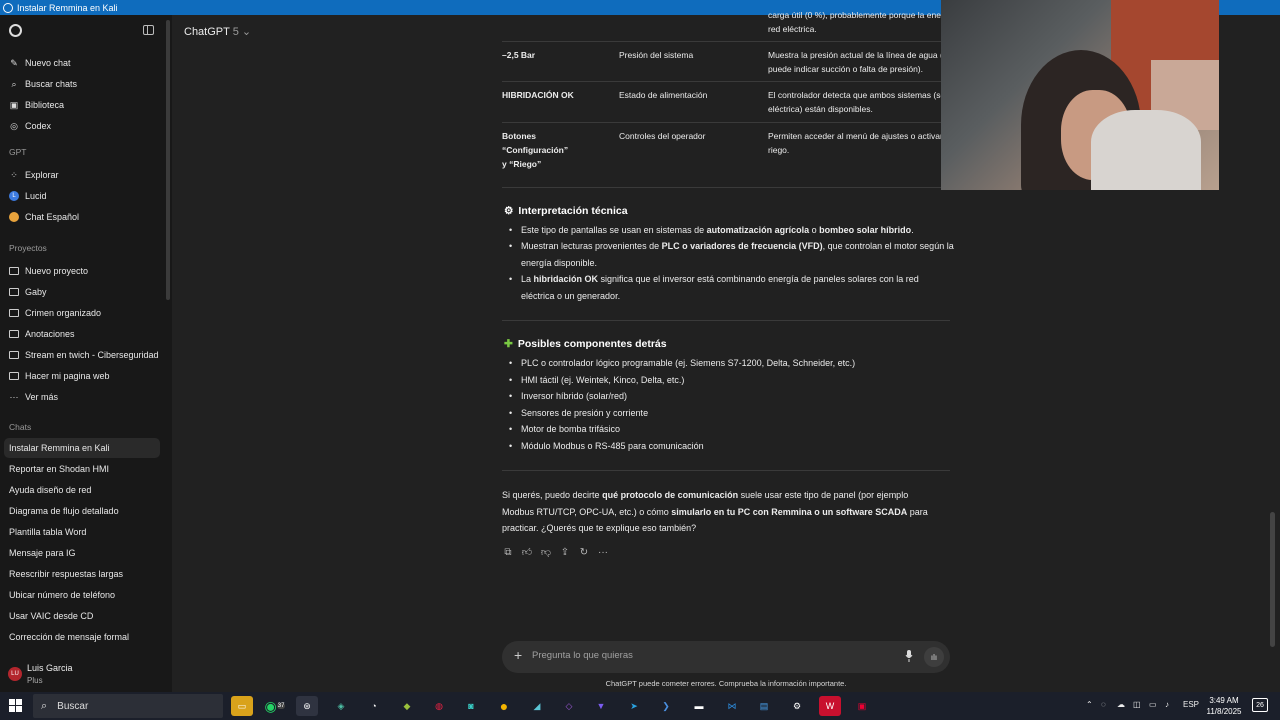 This screenshot has width=1280, height=720. Describe the element at coordinates (662, 136) in the screenshot. I see `table-cell: Controles del operador` at that location.